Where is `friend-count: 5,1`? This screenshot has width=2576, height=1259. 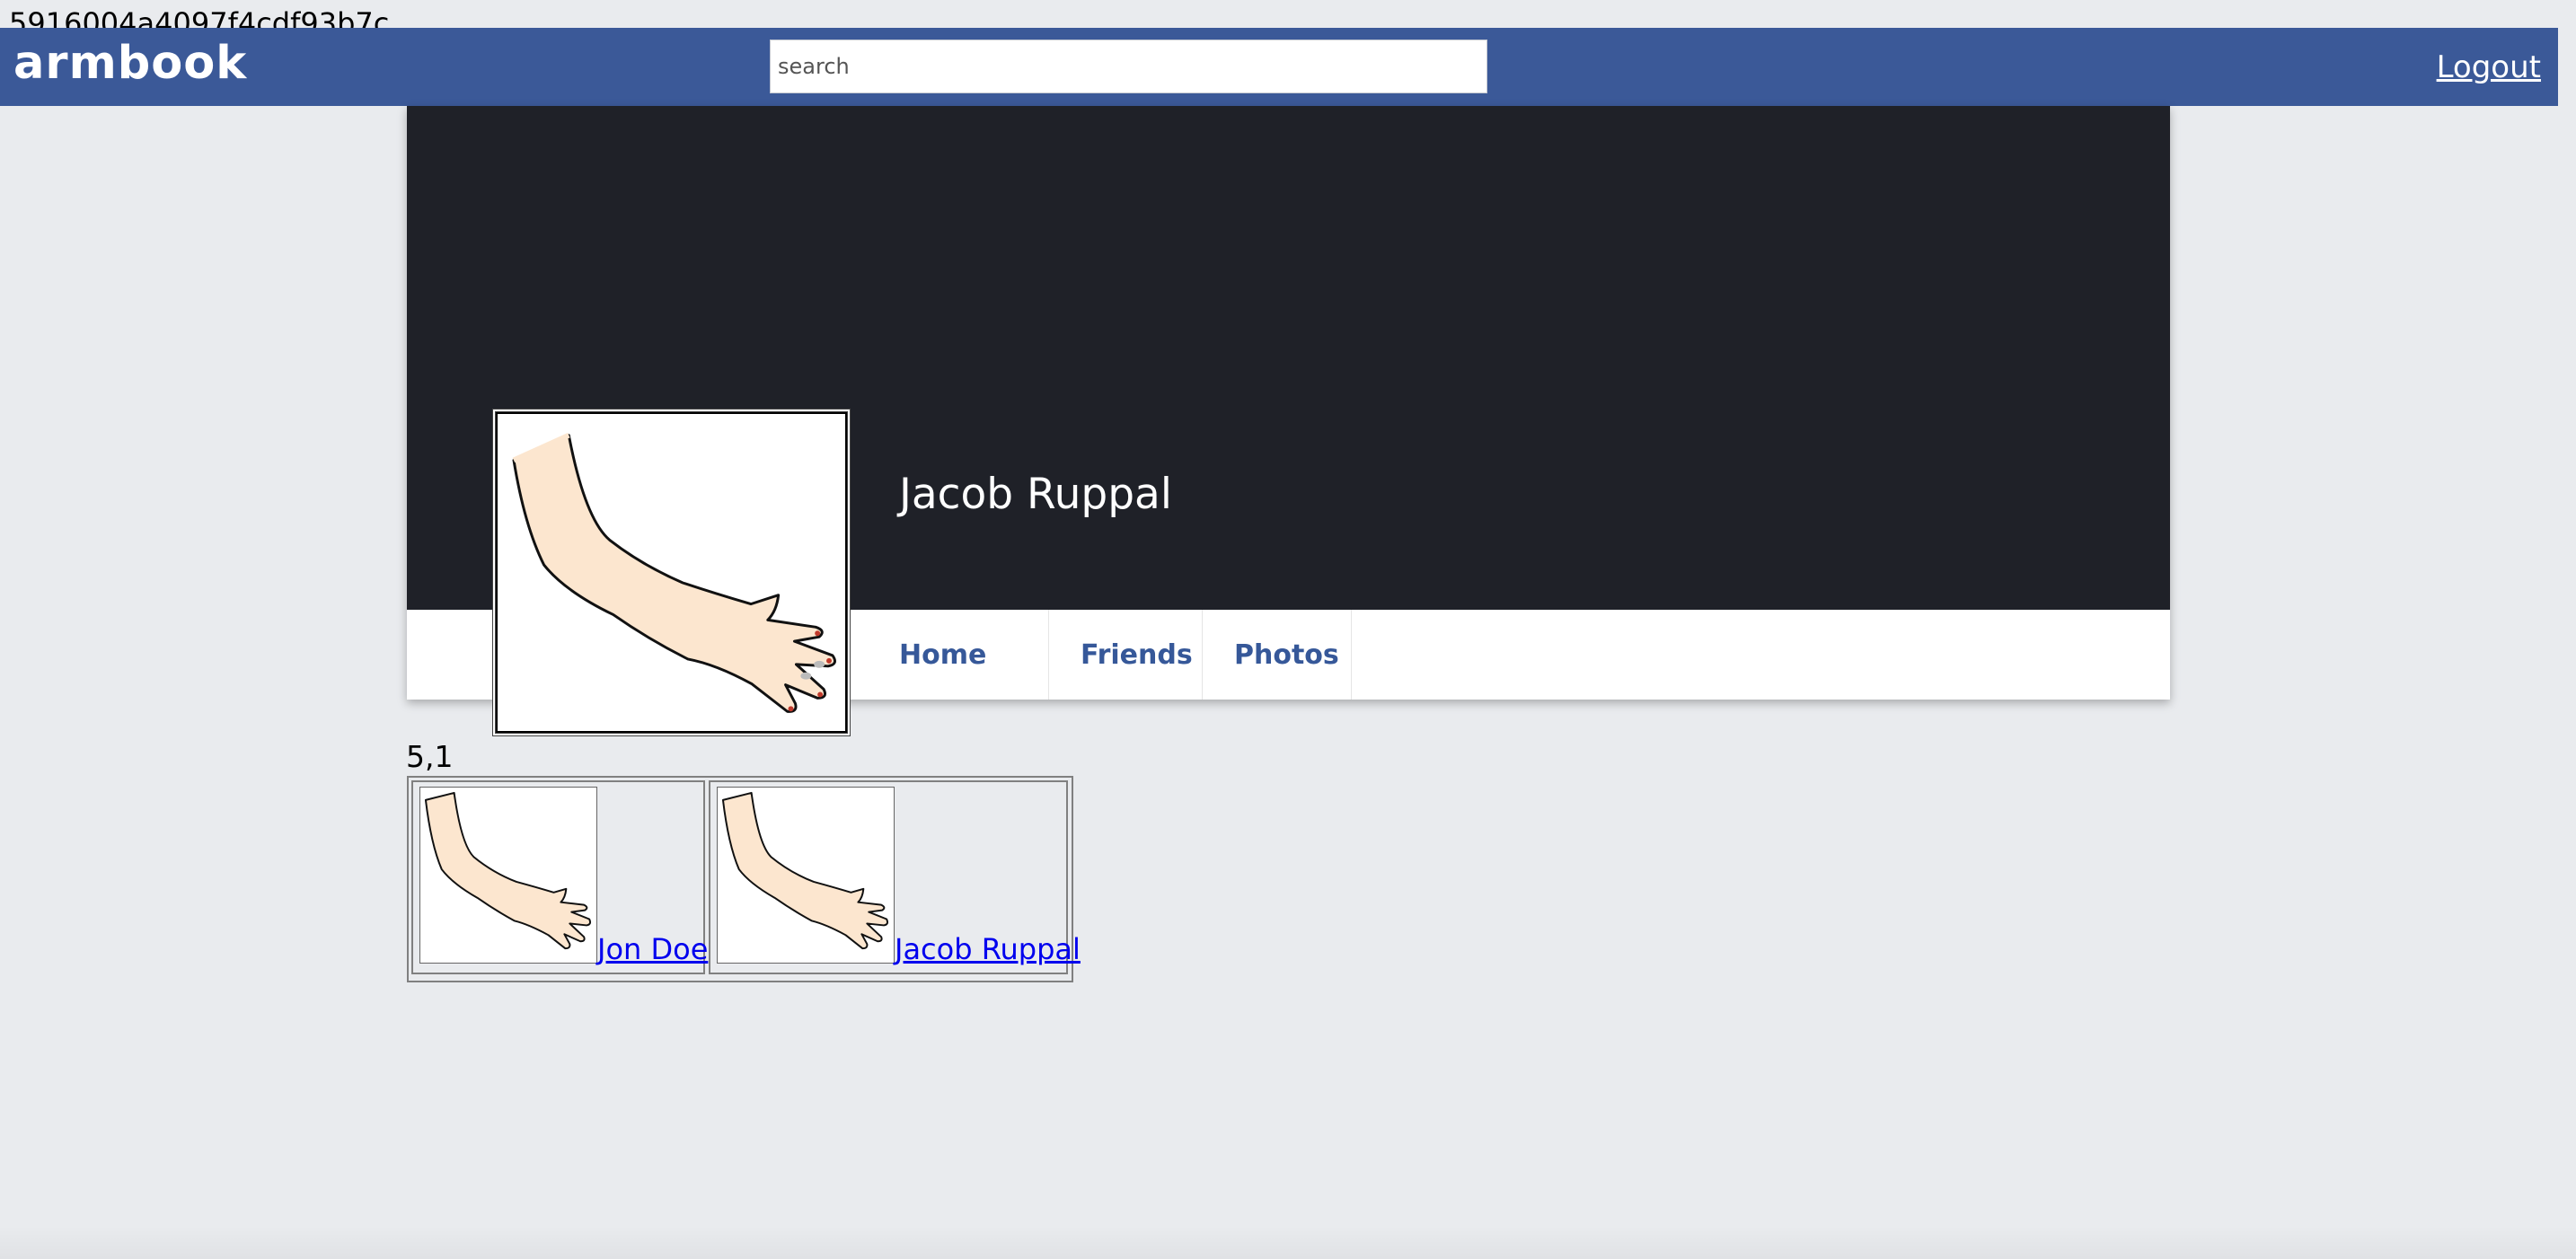 friend-count: 5,1 is located at coordinates (430, 756).